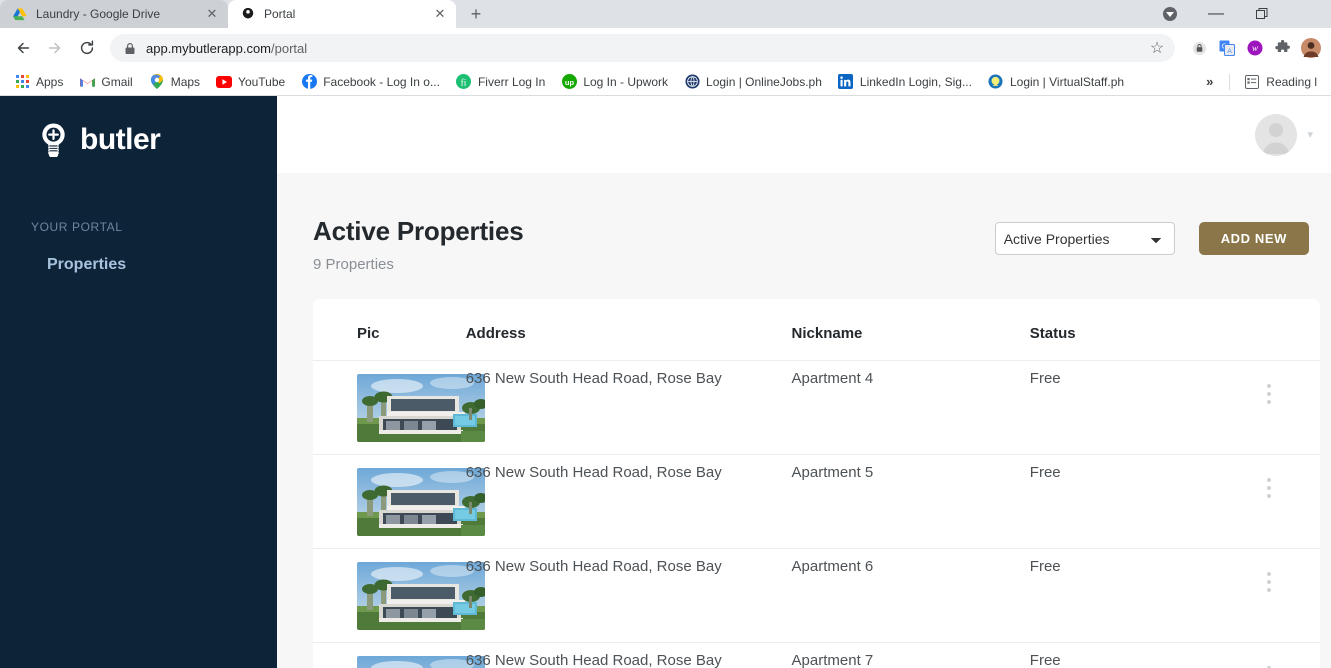 The height and width of the screenshot is (668, 1331). I want to click on lastpass-icon, so click(1199, 48).